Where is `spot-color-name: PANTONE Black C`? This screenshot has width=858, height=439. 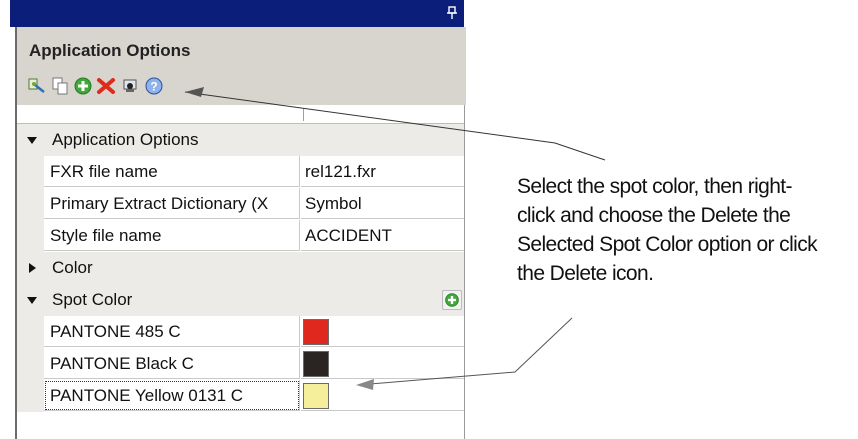 spot-color-name: PANTONE Black C is located at coordinates (172, 363).